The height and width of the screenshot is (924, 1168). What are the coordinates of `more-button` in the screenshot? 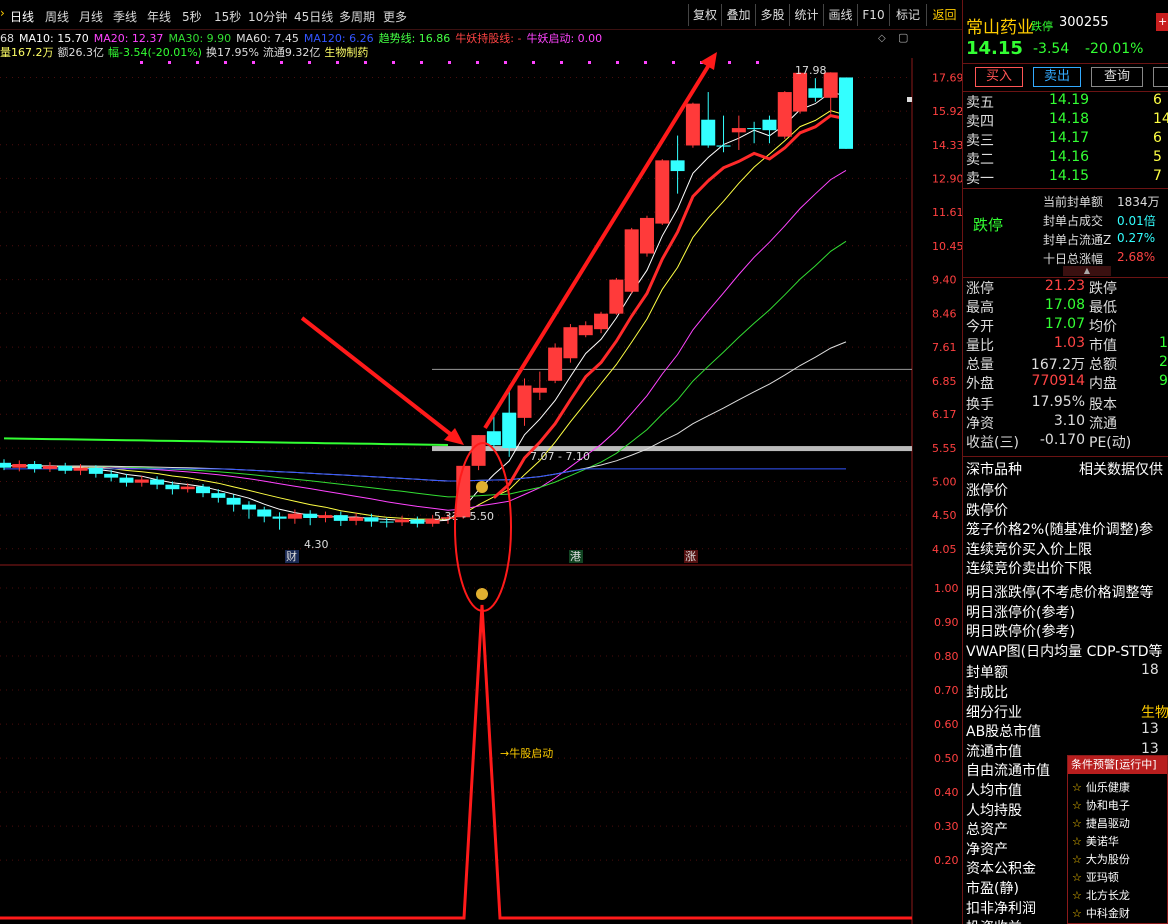 It's located at (1160, 77).